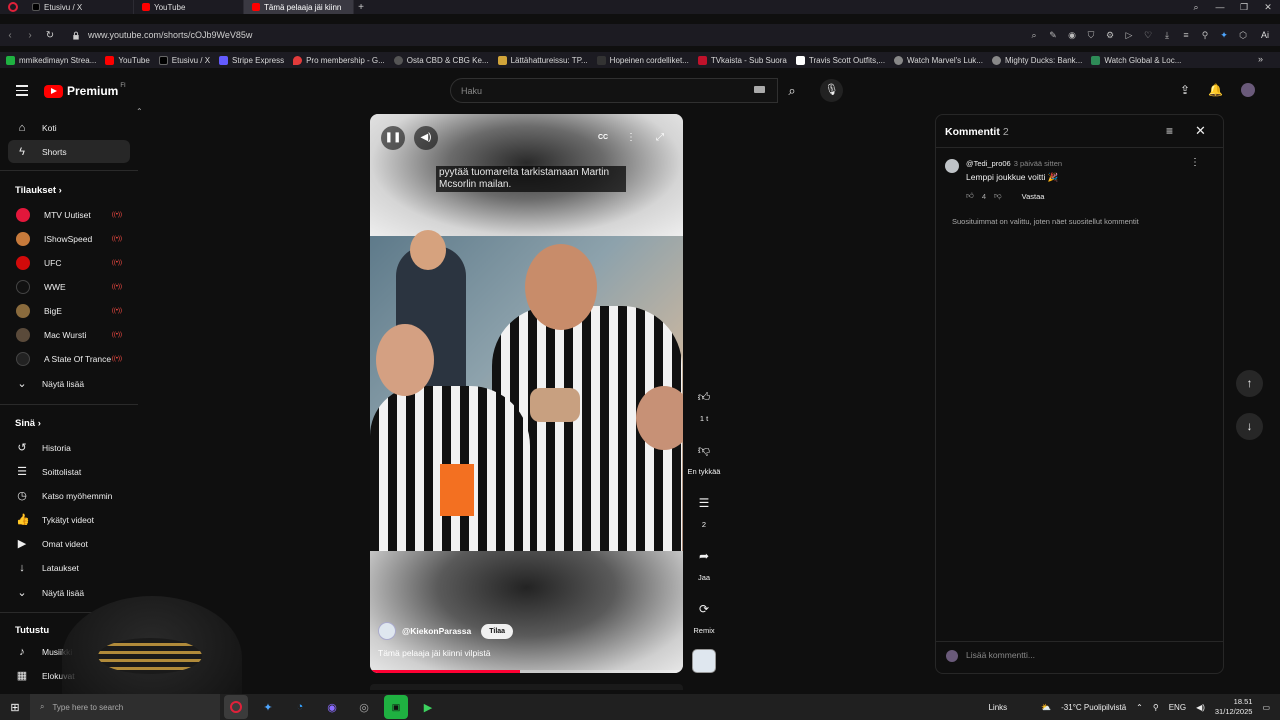  Describe the element at coordinates (69, 334) in the screenshot. I see `sidebar-item-channel: Mac Wursti ((•))` at that location.